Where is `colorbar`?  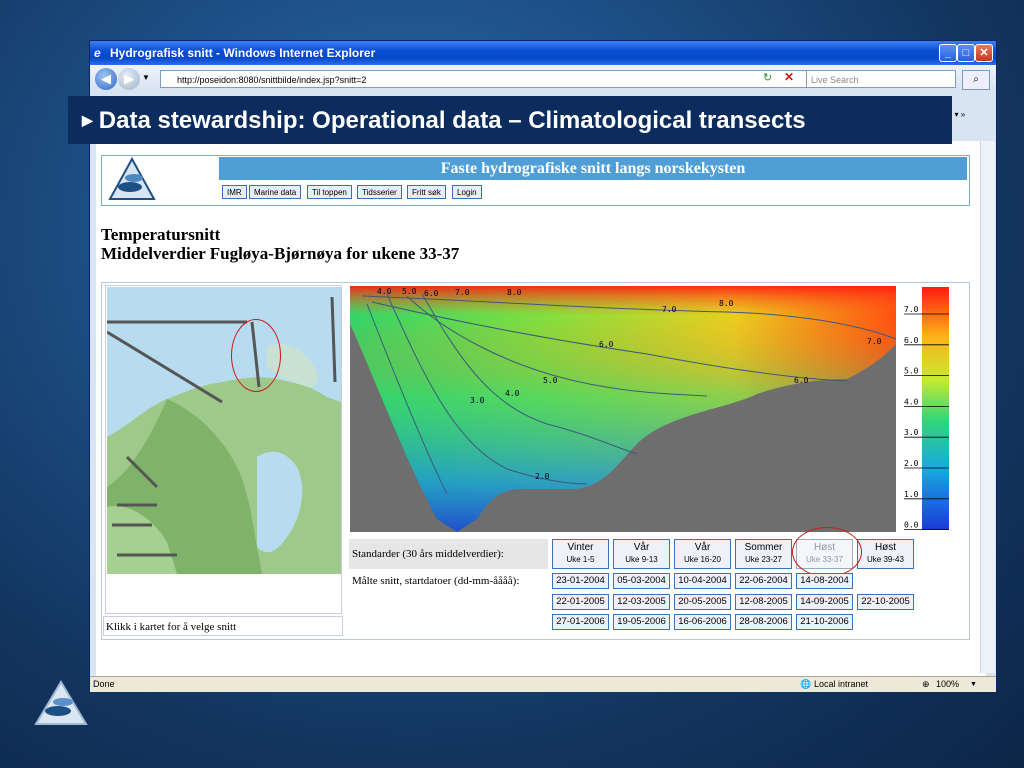 colorbar is located at coordinates (935, 408).